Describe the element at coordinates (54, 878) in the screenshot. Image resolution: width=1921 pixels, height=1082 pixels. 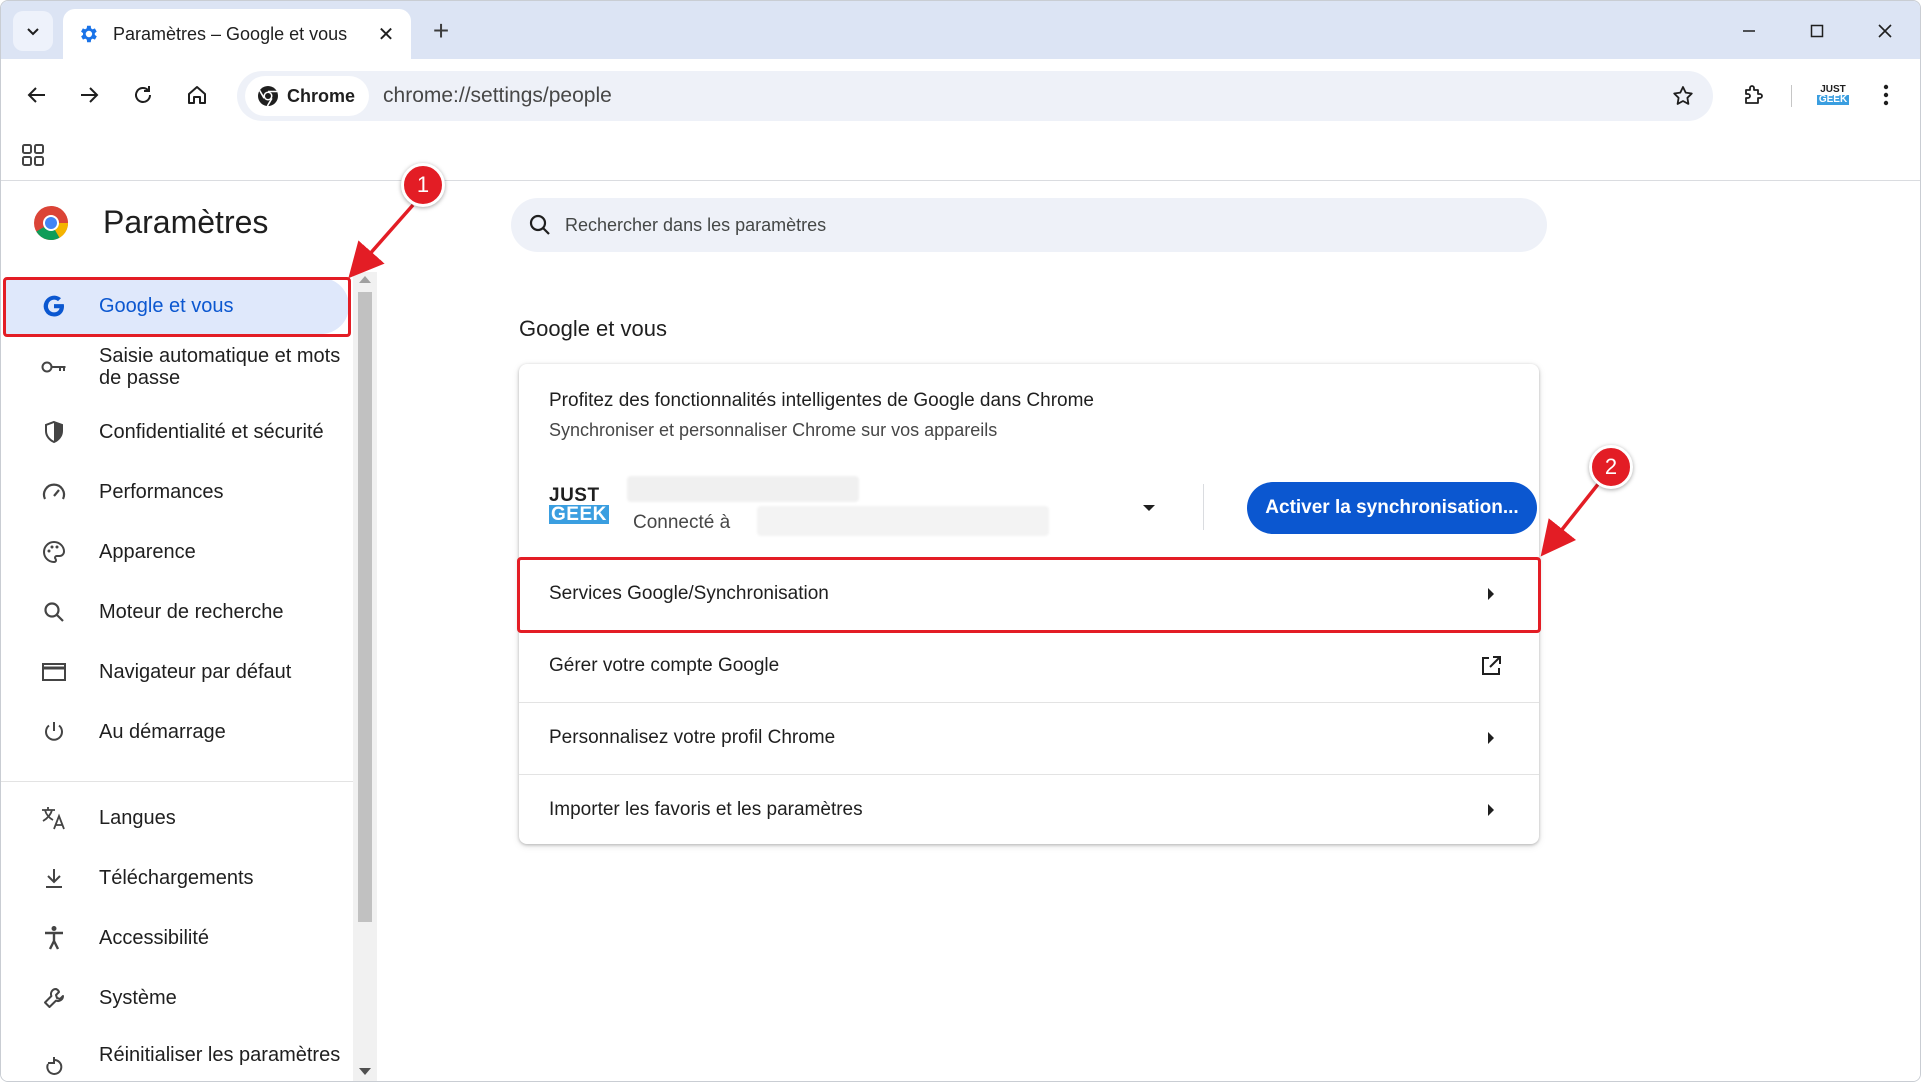
I see `download-icon` at that location.